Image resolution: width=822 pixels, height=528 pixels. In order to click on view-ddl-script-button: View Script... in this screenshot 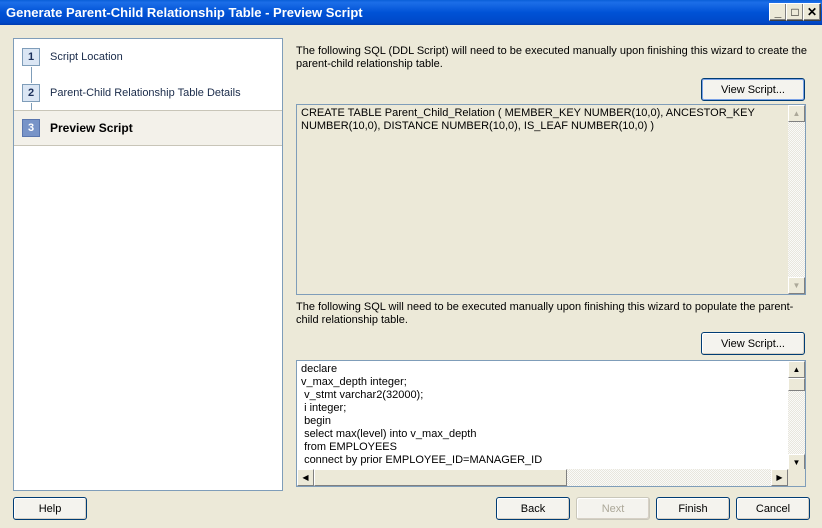, I will do `click(753, 89)`.